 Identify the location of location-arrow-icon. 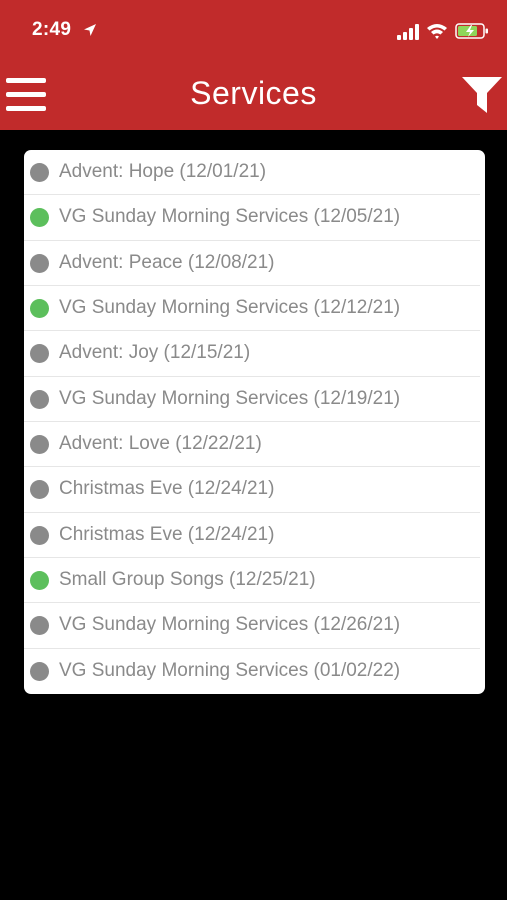
(90, 30).